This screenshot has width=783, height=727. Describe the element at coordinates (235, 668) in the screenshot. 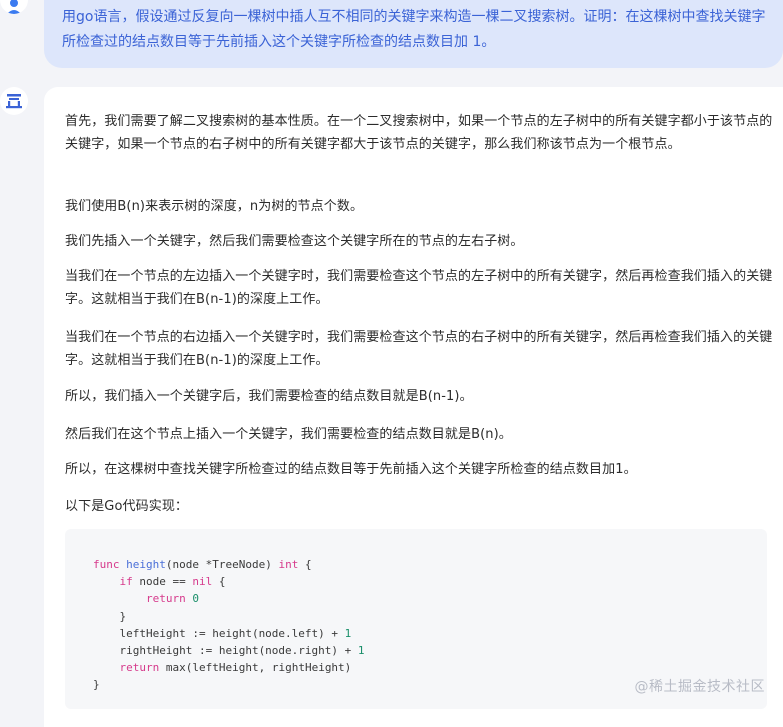

I see `code-line: return max(leftHeight, rightHeight)` at that location.